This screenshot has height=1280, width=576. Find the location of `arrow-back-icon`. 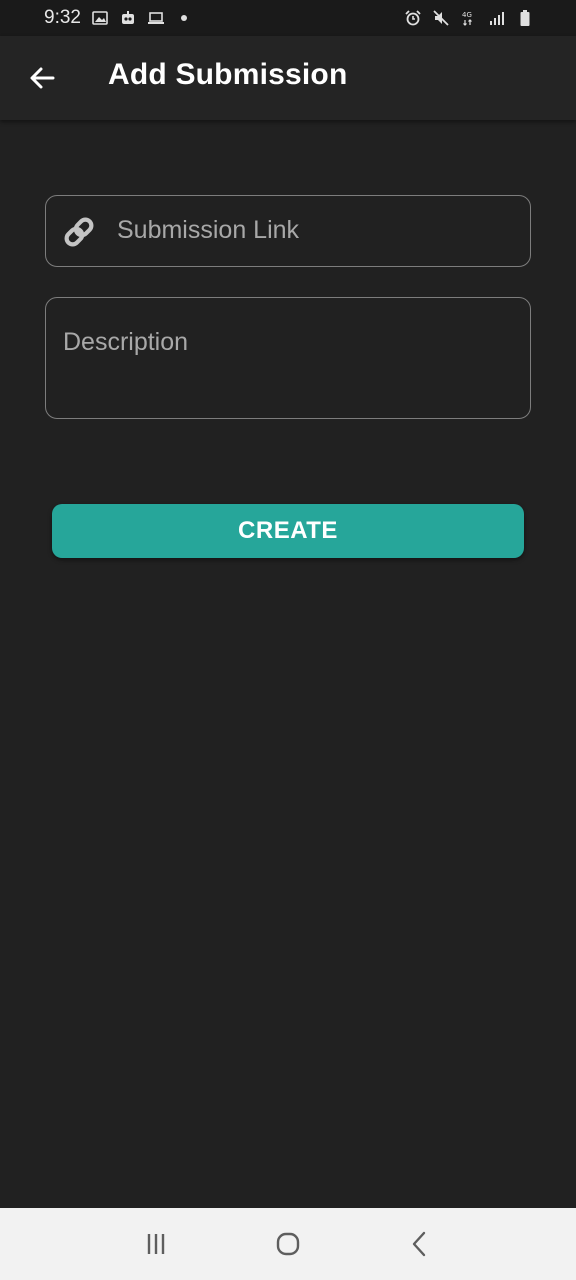

arrow-back-icon is located at coordinates (42, 78).